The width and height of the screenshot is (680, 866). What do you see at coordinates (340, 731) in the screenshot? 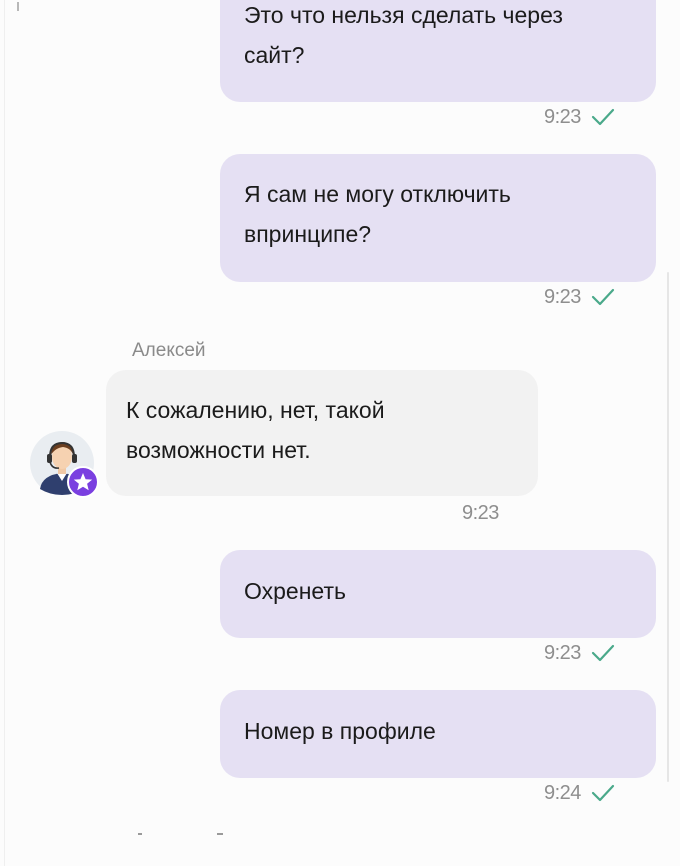
I see `message-text-line: Номер в профиле` at bounding box center [340, 731].